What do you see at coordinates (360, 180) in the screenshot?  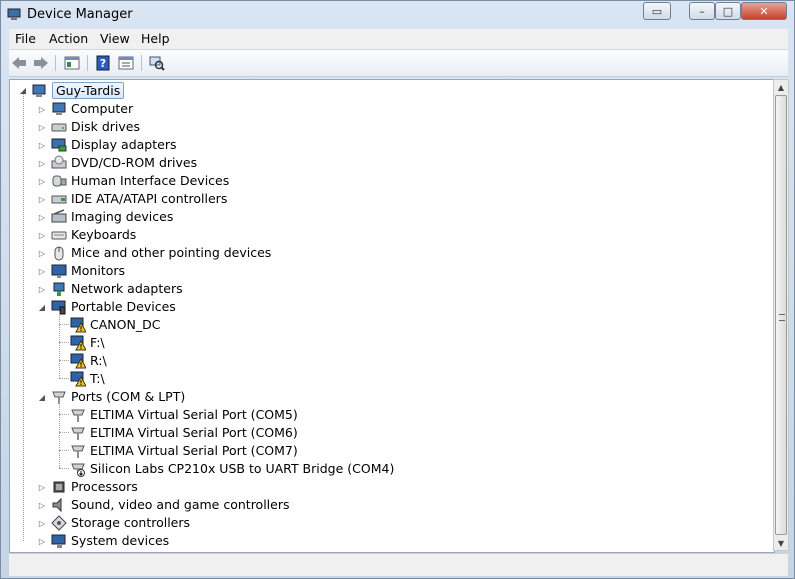 I see `tree-category: ▷ Human Interface Devices` at bounding box center [360, 180].